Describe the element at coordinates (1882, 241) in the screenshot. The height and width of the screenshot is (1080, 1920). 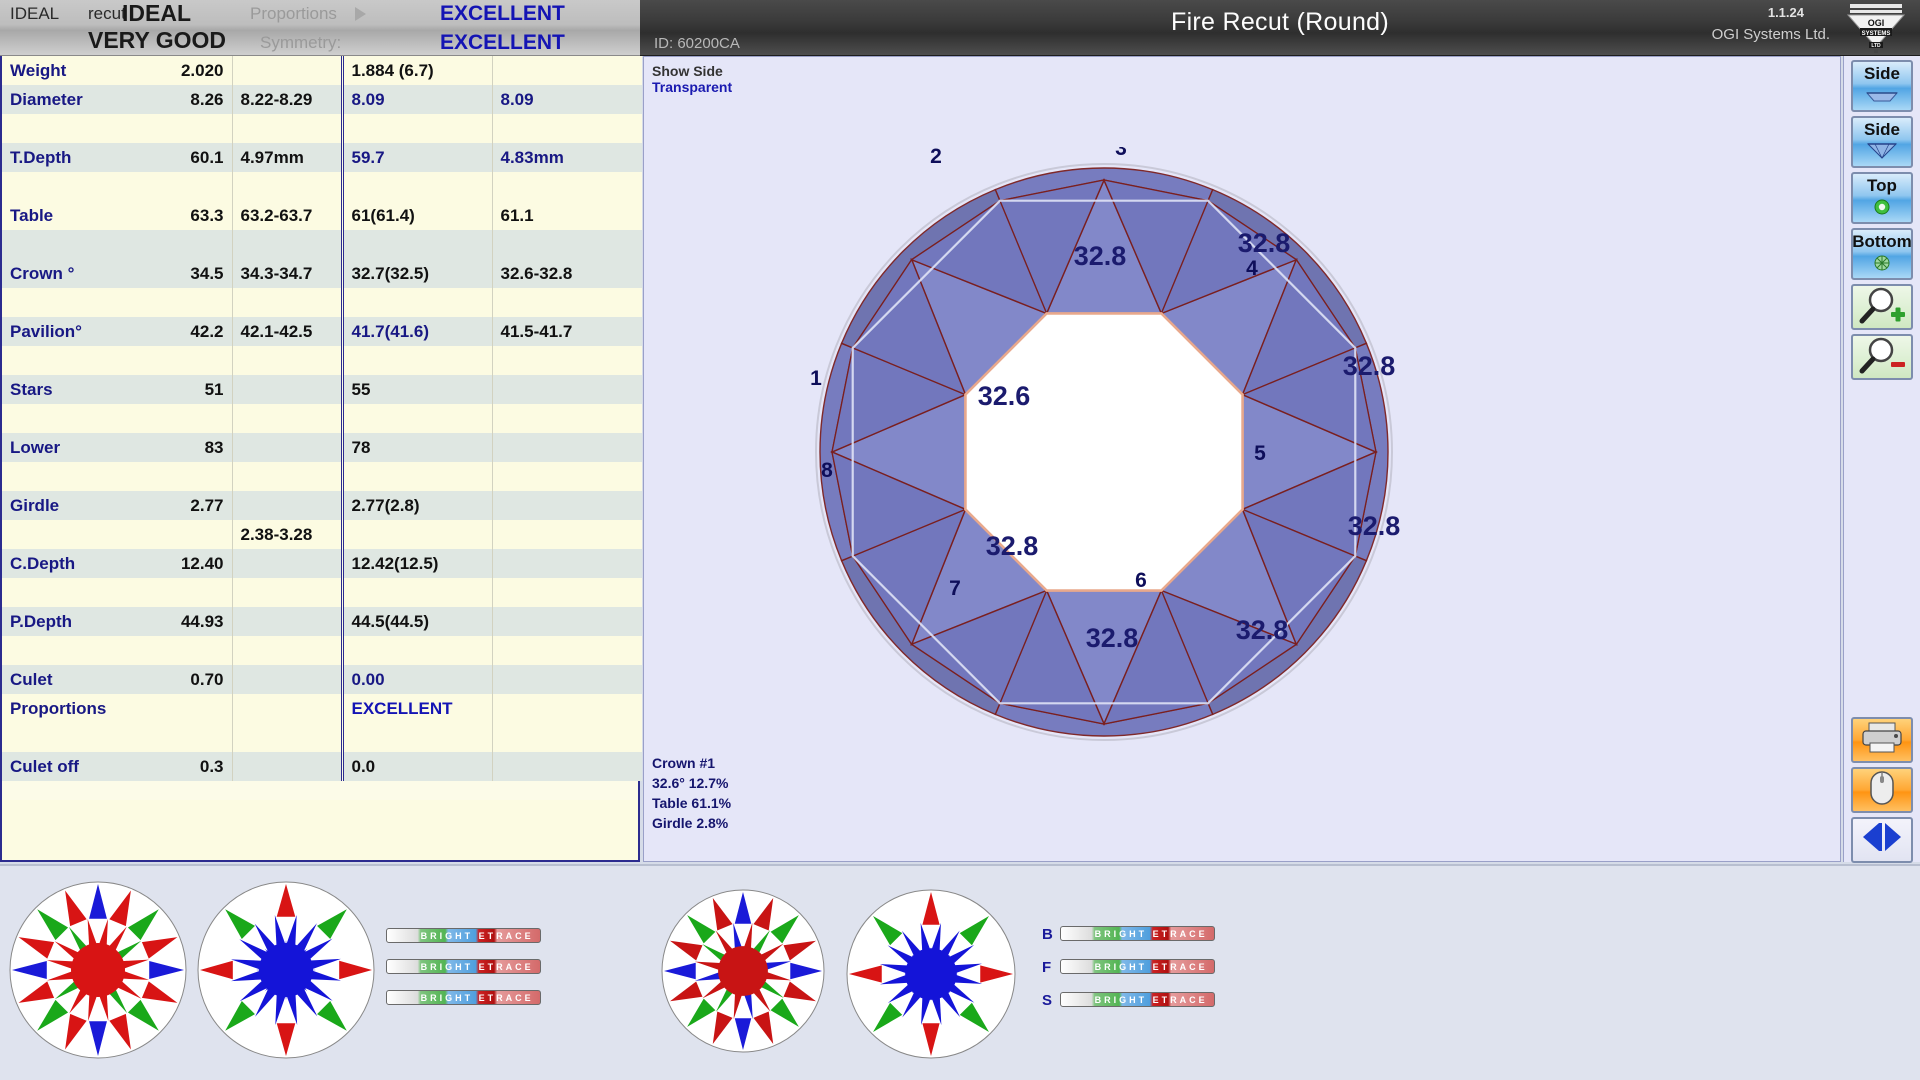
I see `view-bottom-label: Bottom` at that location.